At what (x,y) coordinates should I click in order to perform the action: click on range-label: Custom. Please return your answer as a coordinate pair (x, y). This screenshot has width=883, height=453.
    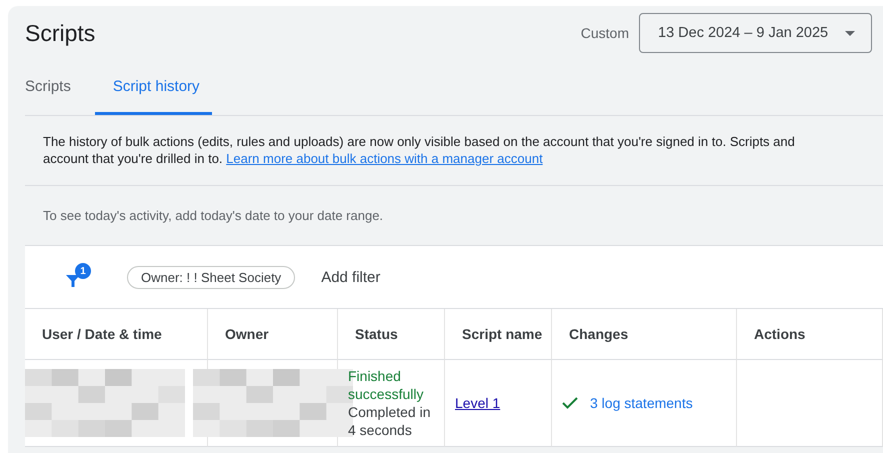
    Looking at the image, I should click on (604, 33).